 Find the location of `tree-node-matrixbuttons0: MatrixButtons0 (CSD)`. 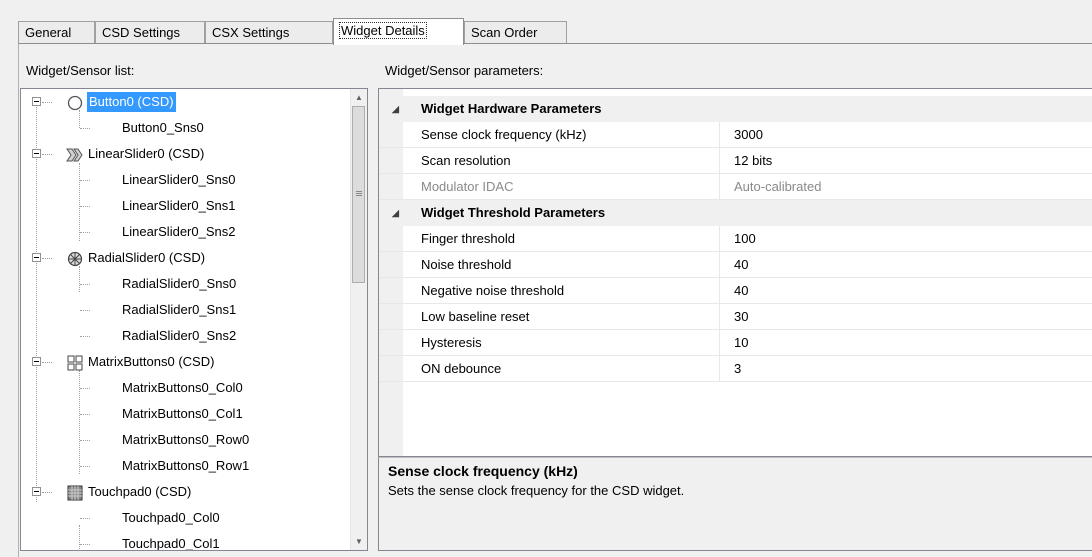

tree-node-matrixbuttons0: MatrixButtons0 (CSD) is located at coordinates (186, 362).